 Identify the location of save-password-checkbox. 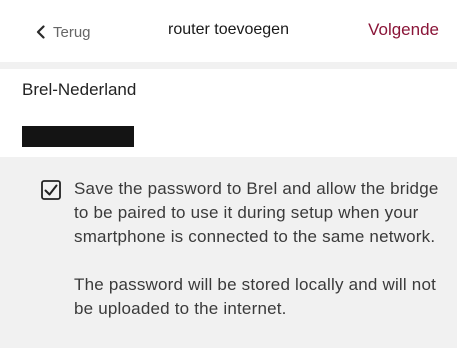
(51, 192).